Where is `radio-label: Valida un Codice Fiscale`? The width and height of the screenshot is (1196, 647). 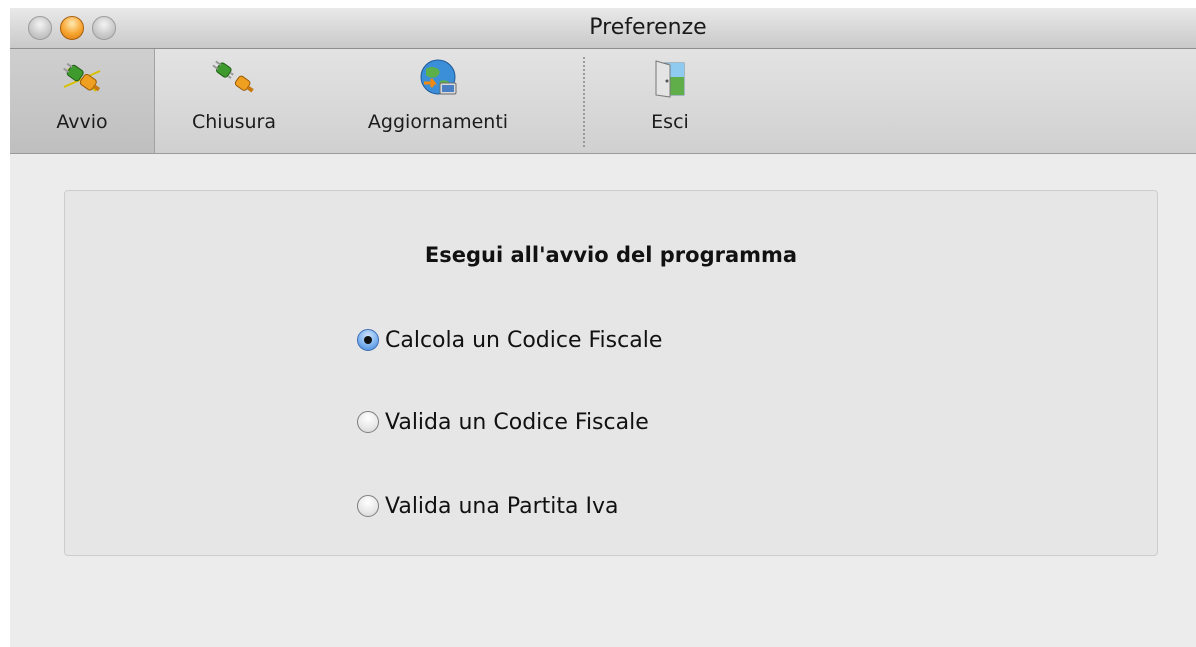
radio-label: Valida un Codice Fiscale is located at coordinates (517, 422).